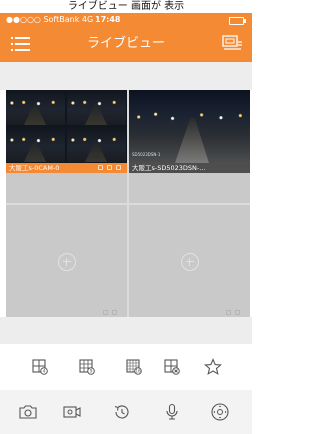 The image size is (320, 434). I want to click on camera-list-icon, so click(232, 43).